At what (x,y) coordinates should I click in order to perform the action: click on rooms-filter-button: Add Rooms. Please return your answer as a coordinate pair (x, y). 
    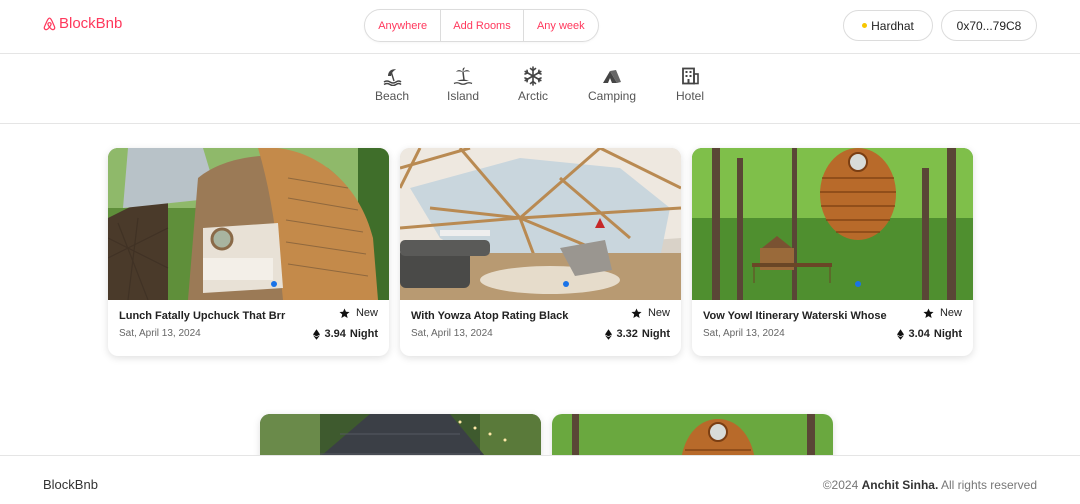
    Looking at the image, I should click on (482, 25).